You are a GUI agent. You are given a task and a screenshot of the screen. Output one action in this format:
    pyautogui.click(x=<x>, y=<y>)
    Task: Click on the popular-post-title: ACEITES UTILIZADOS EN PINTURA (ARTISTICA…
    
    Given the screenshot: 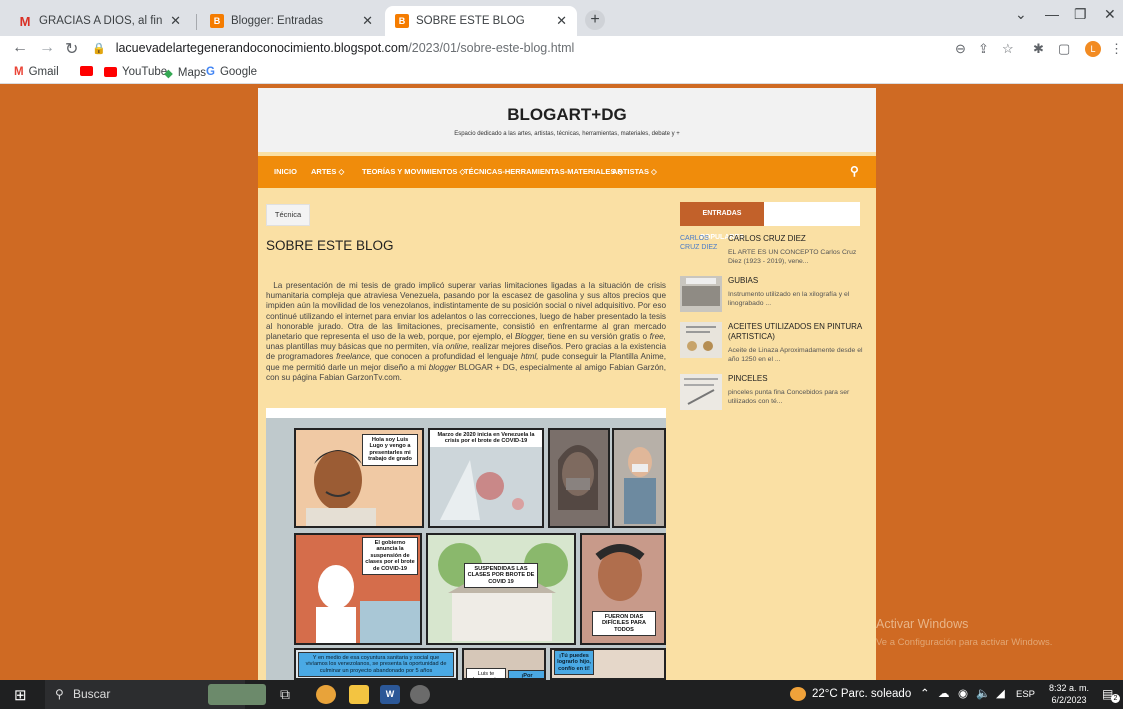 What is the action you would take?
    pyautogui.click(x=796, y=332)
    